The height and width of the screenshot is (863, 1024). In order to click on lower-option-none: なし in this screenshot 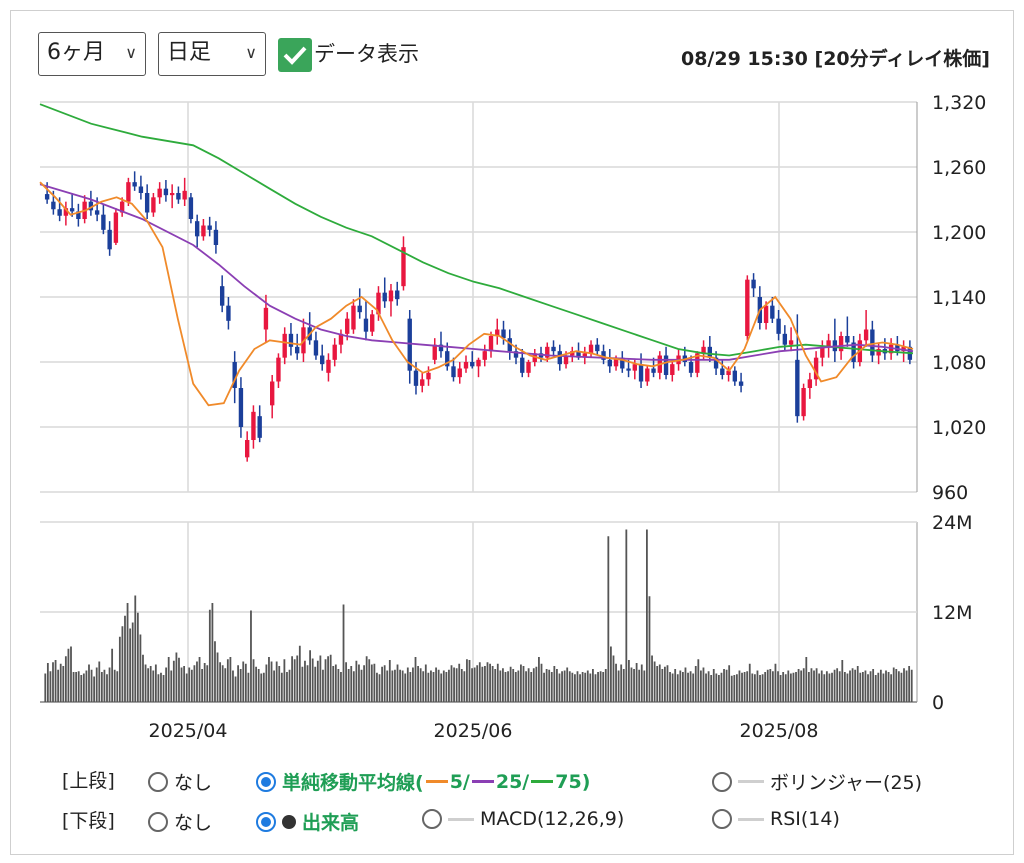, I will do `click(180, 821)`.